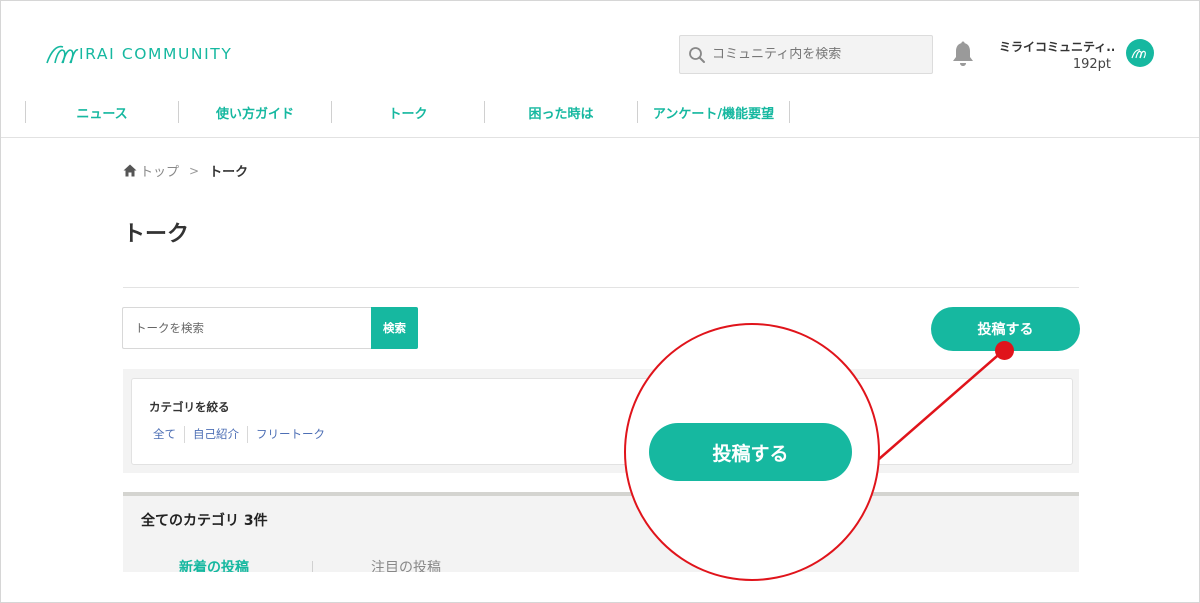  I want to click on home-icon, so click(130, 170).